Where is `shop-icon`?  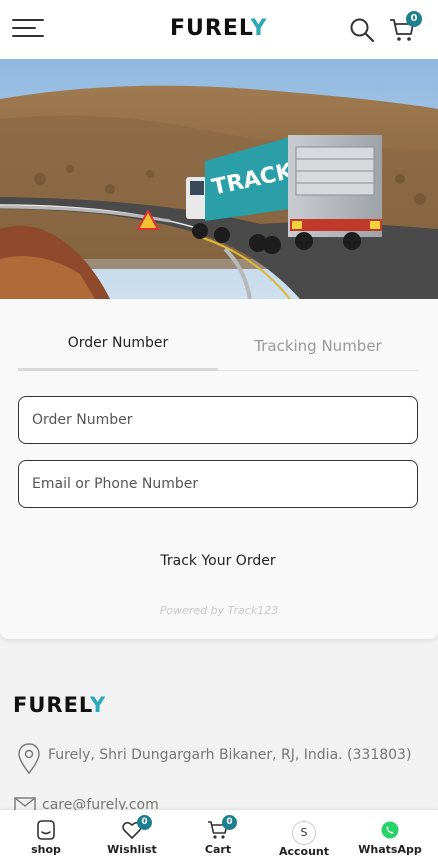
shop-icon is located at coordinates (46, 830).